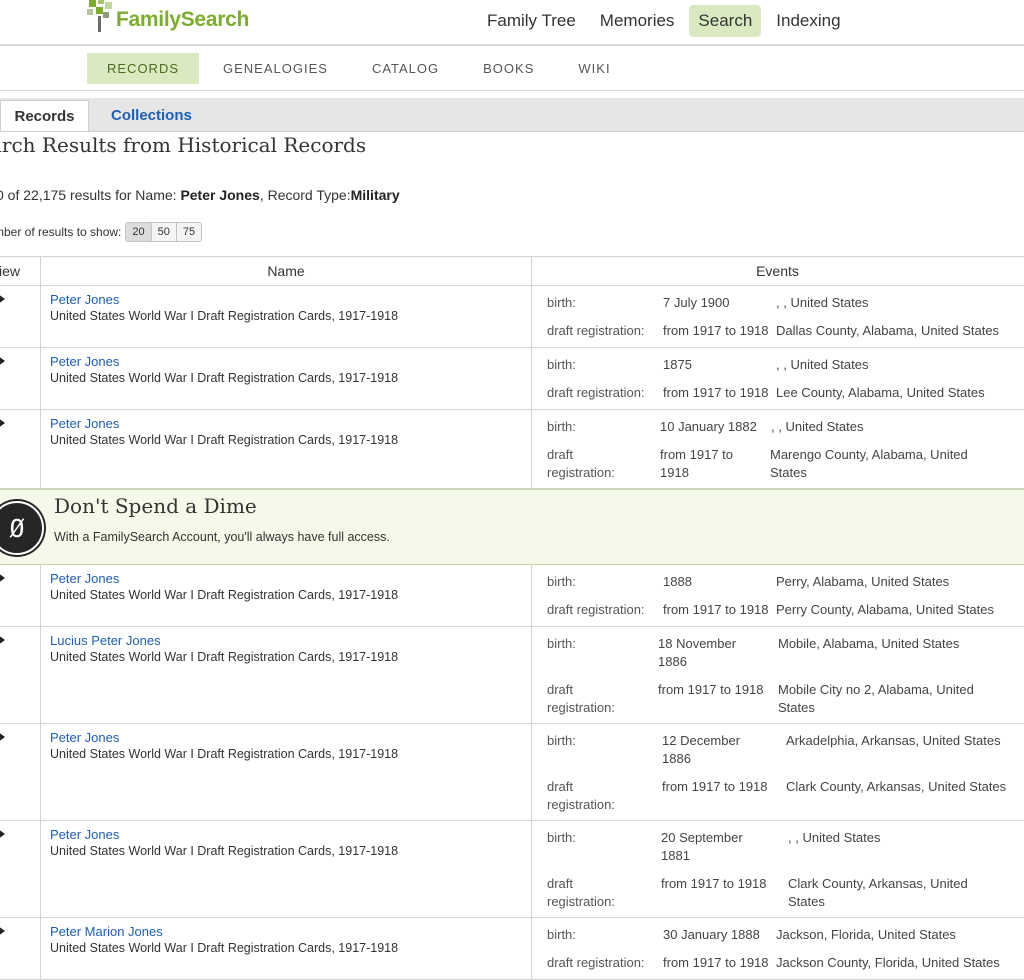 This screenshot has height=980, width=1024. I want to click on summary-type: Military, so click(375, 195).